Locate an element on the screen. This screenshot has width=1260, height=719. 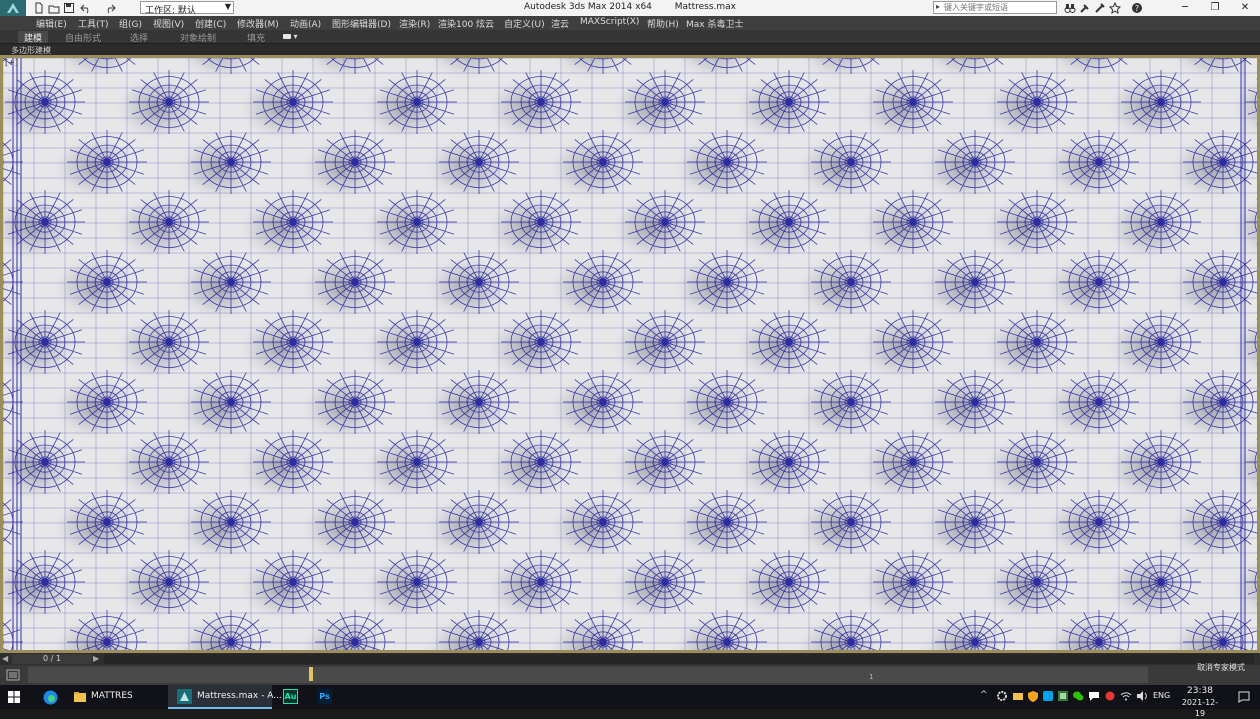
menu-render100: 渲染100 is located at coordinates (455, 23).